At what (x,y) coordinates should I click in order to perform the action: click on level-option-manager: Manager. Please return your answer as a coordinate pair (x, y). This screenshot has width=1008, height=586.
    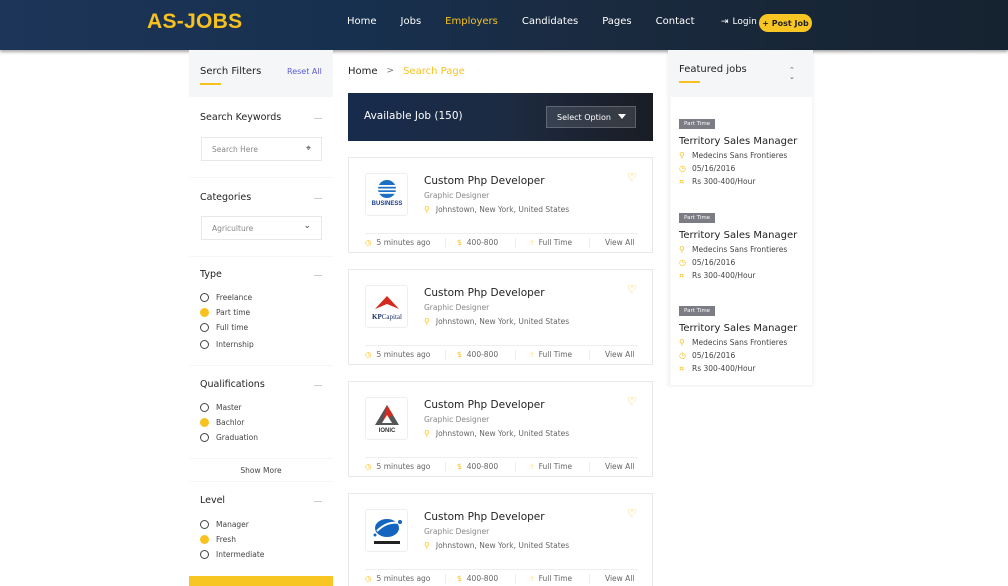
    Looking at the image, I should click on (224, 524).